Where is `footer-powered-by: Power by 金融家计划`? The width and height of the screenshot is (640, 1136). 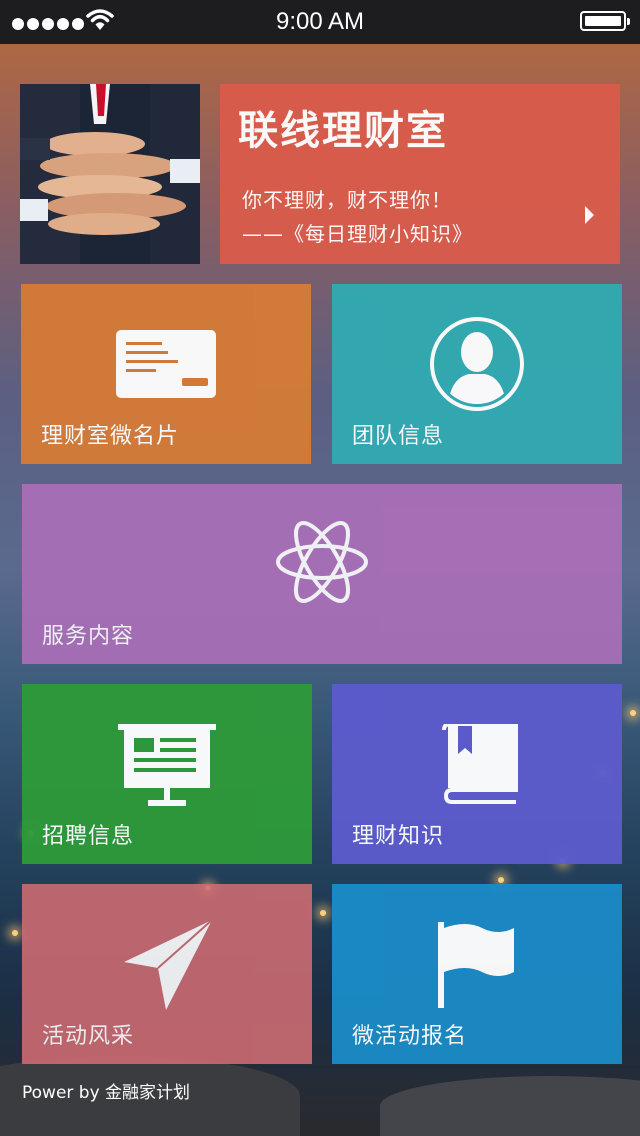
footer-powered-by: Power by 金融家计划 is located at coordinates (106, 1093).